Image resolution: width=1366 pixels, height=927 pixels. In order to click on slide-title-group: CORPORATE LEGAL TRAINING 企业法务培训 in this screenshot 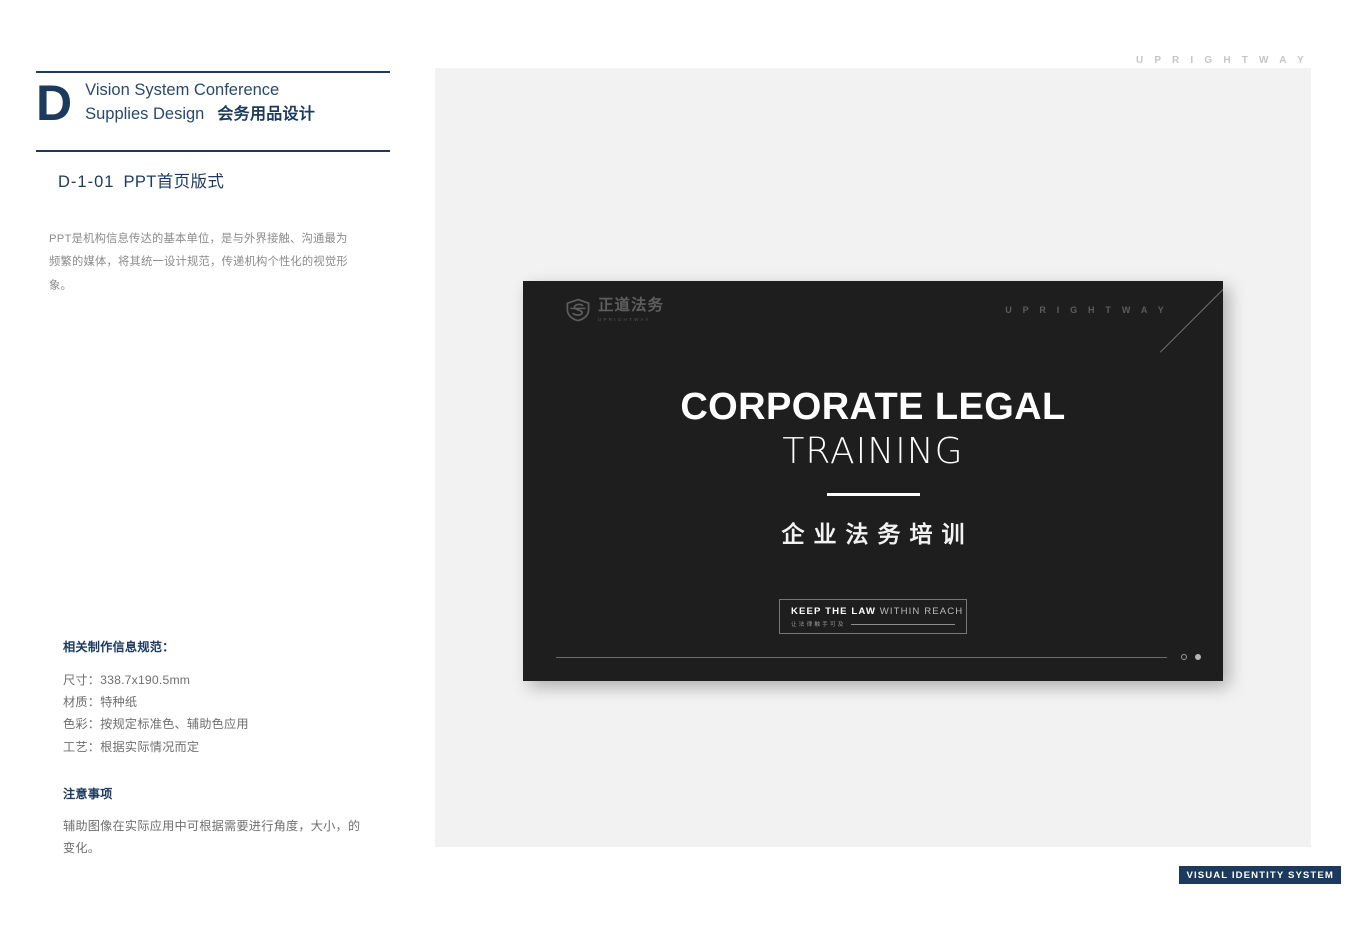, I will do `click(873, 467)`.